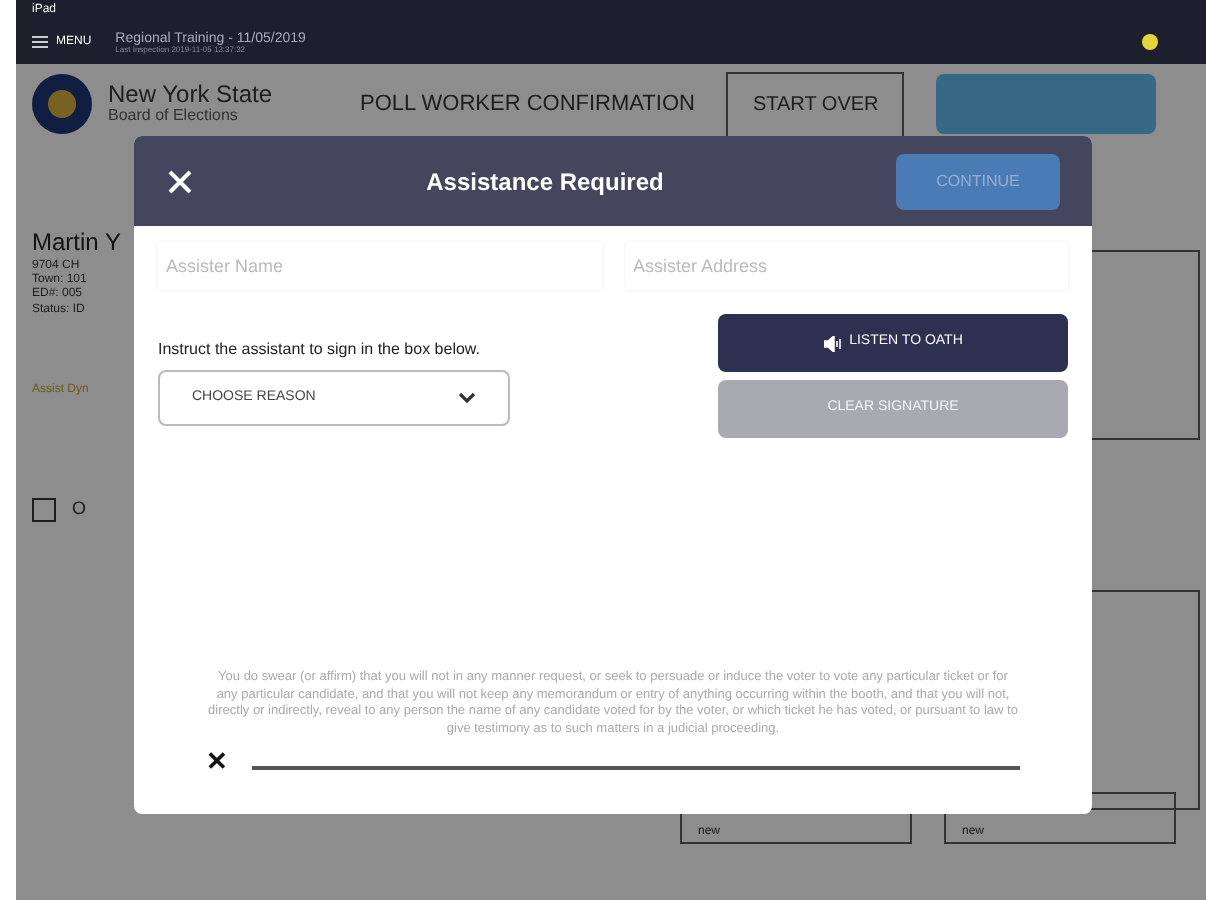 The image size is (1206, 900). What do you see at coordinates (79, 508) in the screenshot?
I see `option-label: O` at bounding box center [79, 508].